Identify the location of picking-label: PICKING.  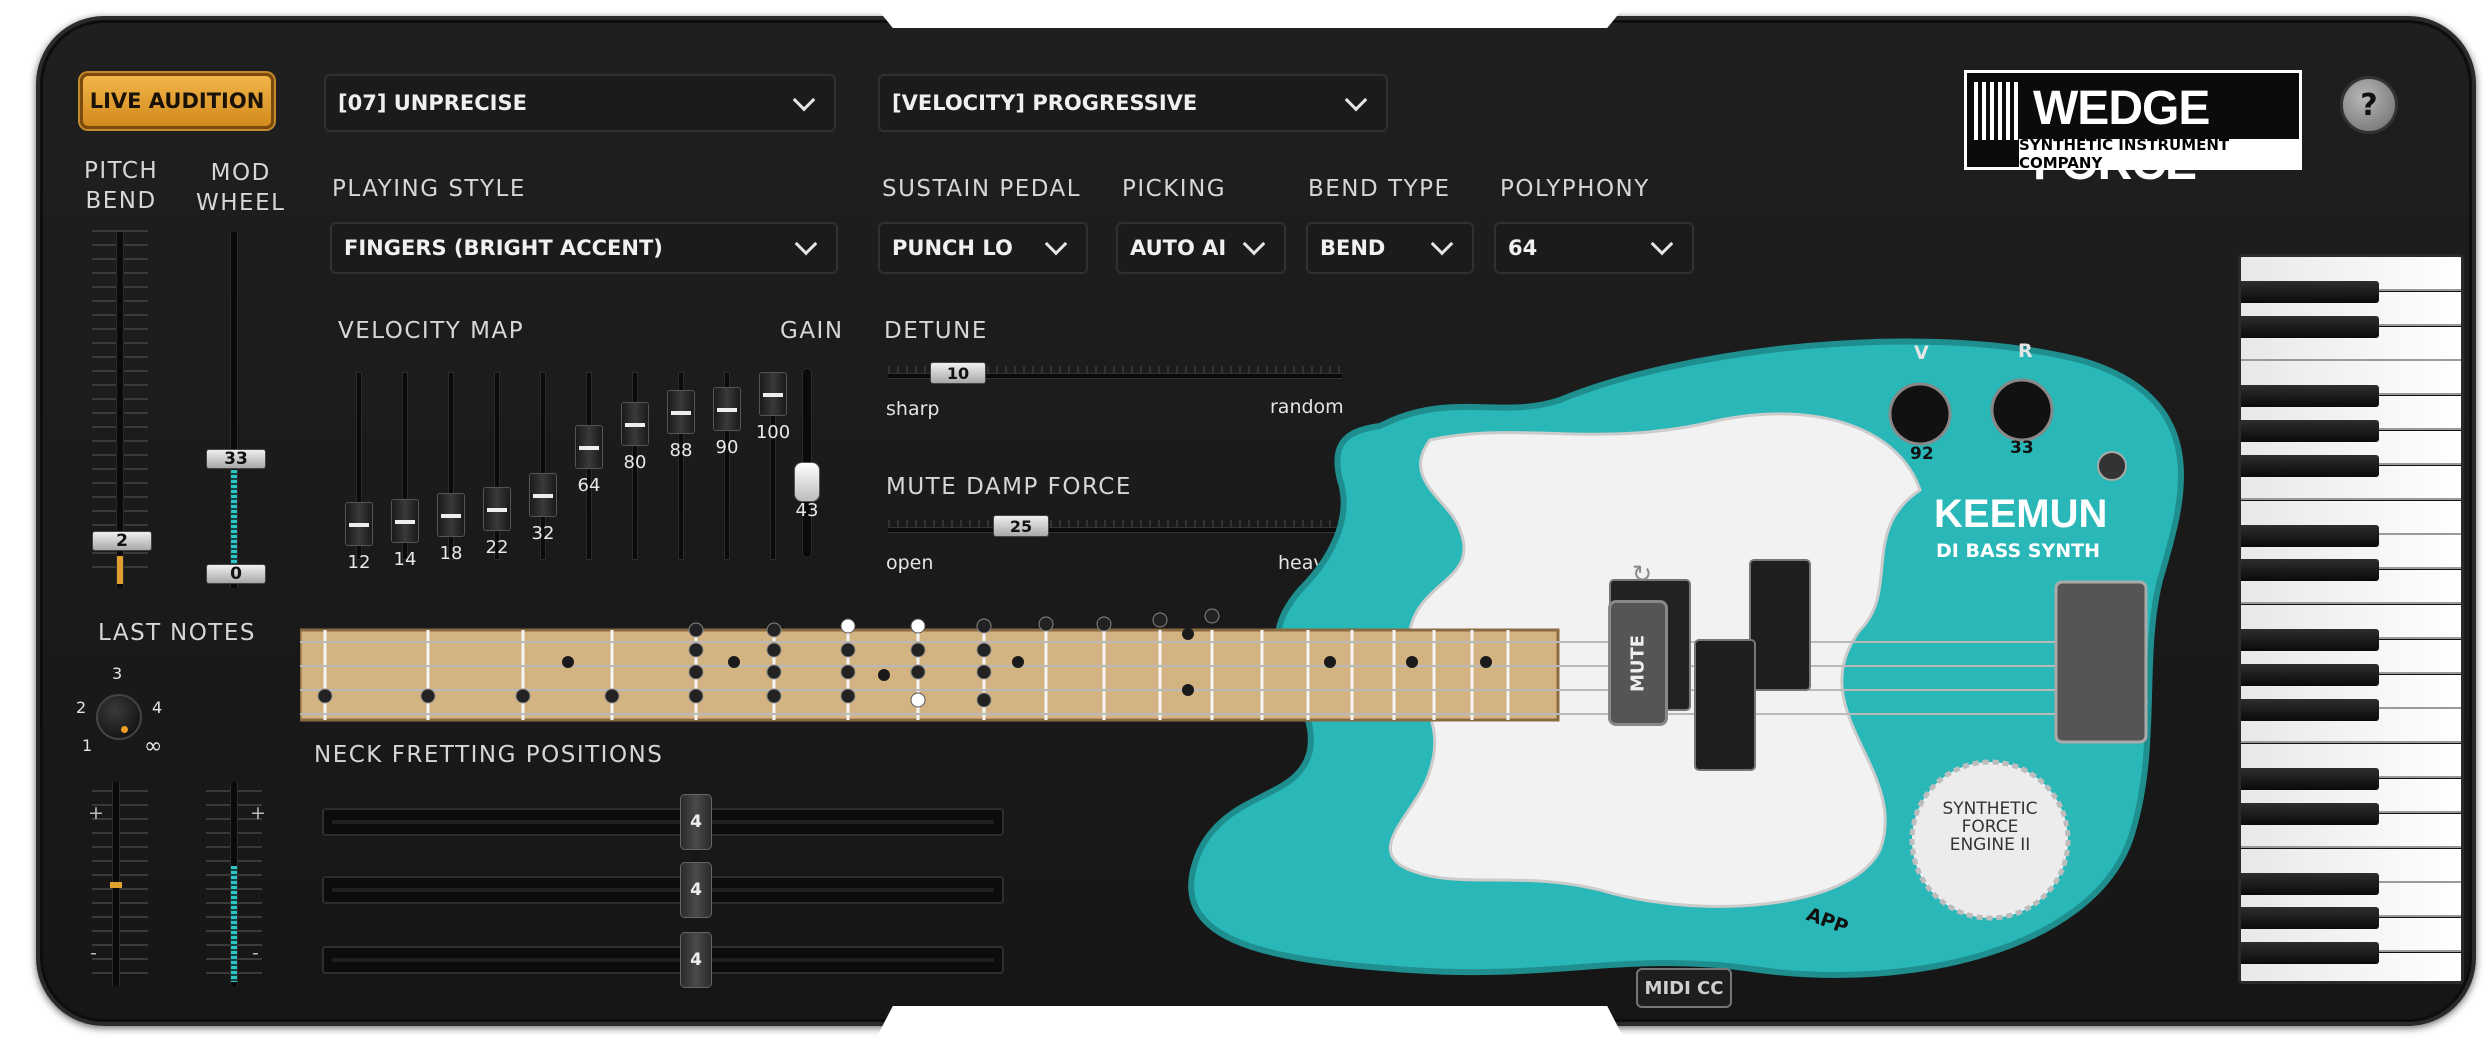
(1174, 189).